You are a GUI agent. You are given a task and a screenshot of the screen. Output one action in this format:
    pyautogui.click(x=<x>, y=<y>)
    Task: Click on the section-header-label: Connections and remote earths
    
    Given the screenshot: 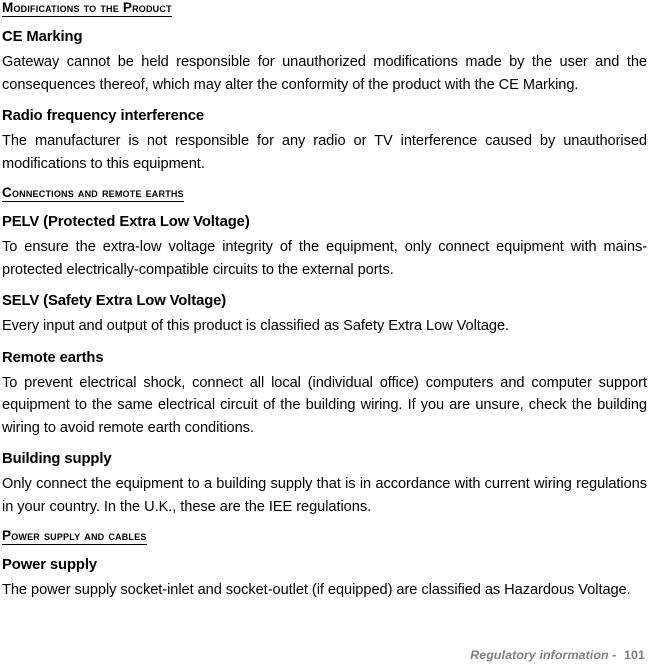 What is the action you would take?
    pyautogui.click(x=93, y=193)
    